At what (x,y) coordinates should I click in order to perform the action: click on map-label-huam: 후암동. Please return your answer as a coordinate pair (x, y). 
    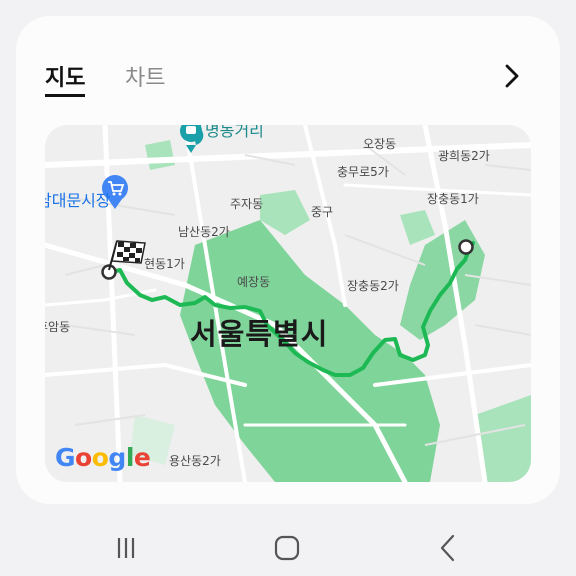
    Looking at the image, I should click on (58, 327).